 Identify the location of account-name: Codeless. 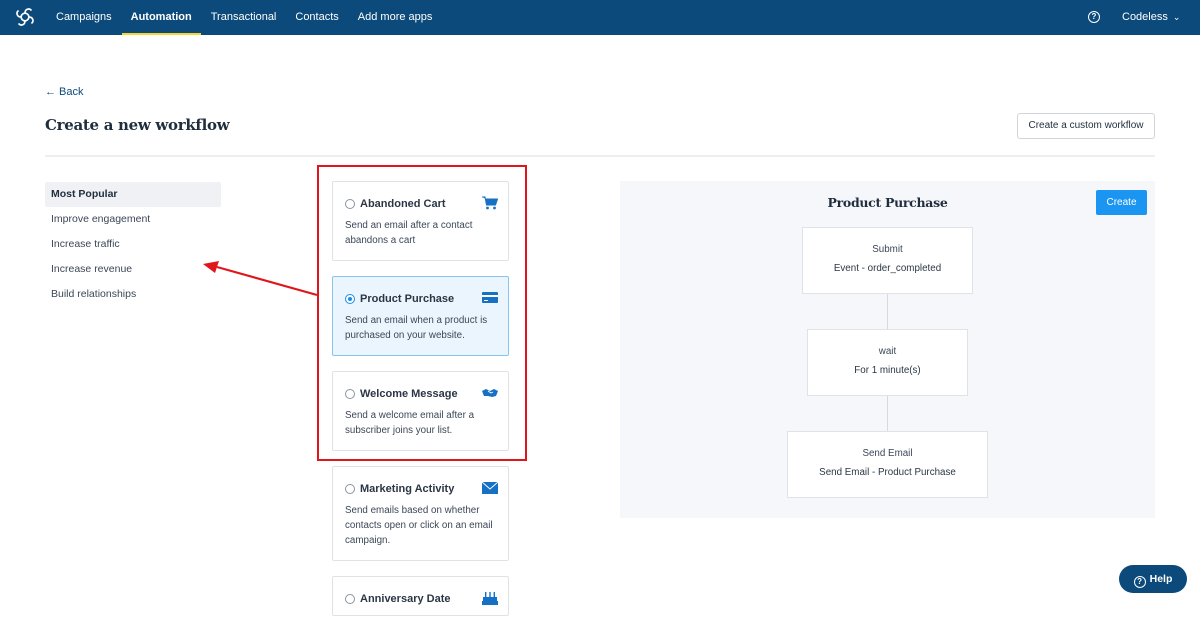
(1145, 17).